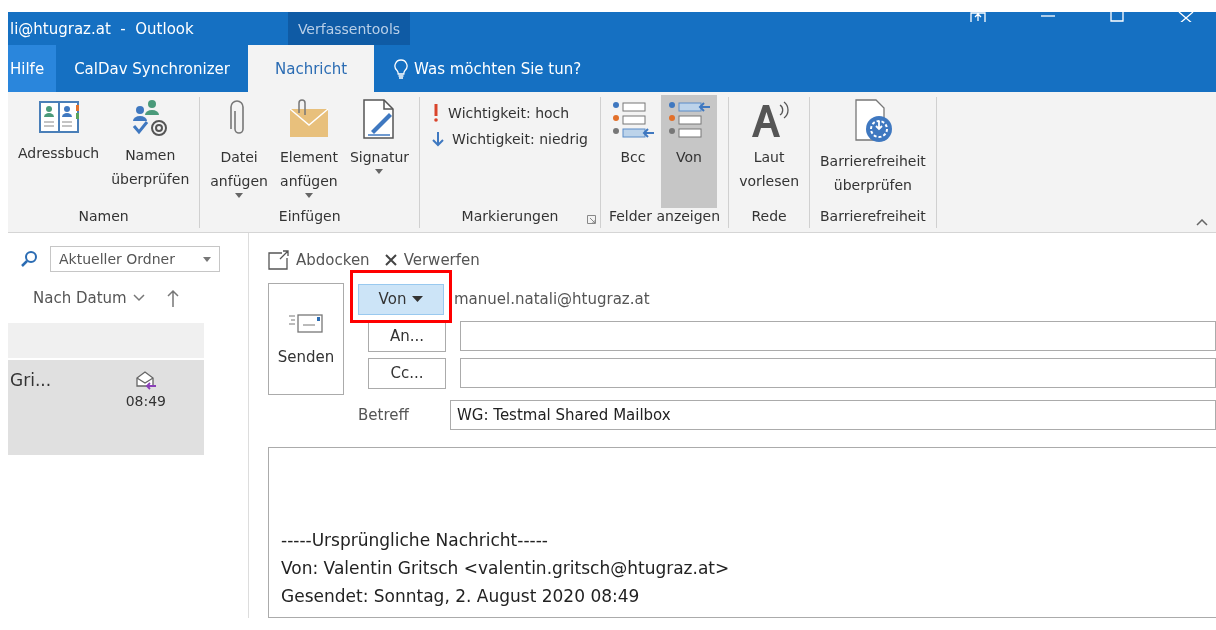 The height and width of the screenshot is (630, 1216). What do you see at coordinates (873, 217) in the screenshot?
I see `group-label: Barrierefreiheit` at bounding box center [873, 217].